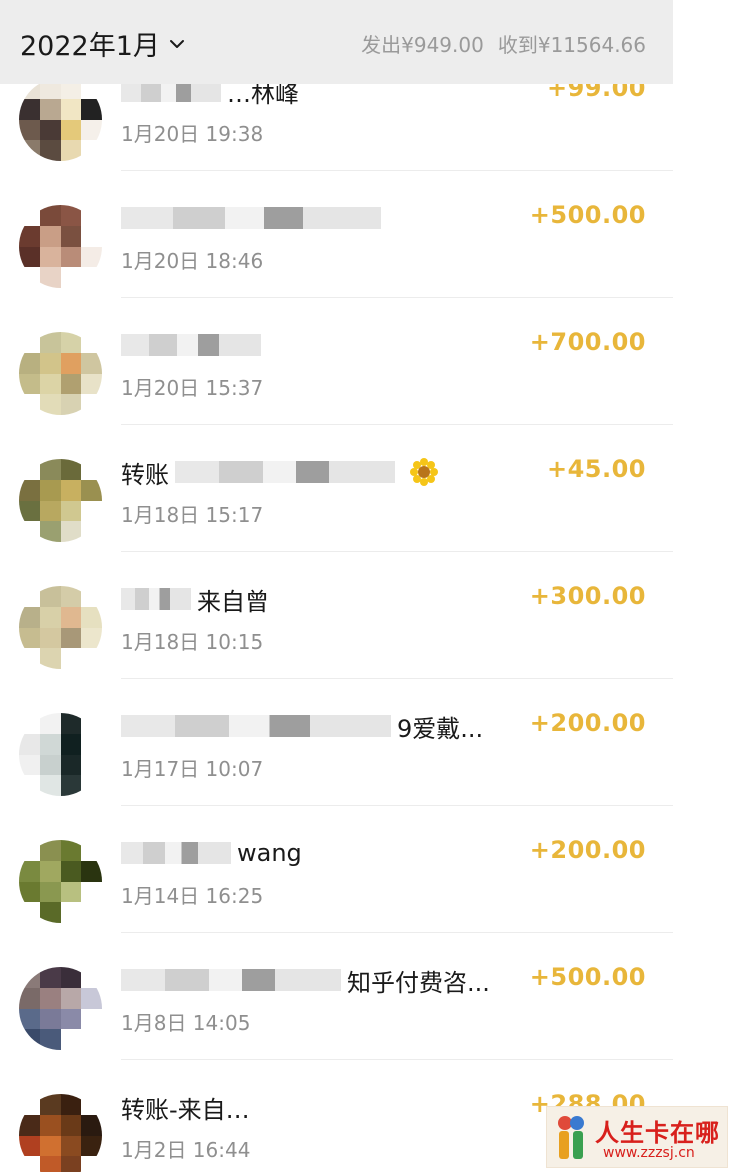 This screenshot has height=1172, width=732. I want to click on transaction-title: 转账, so click(280, 472).